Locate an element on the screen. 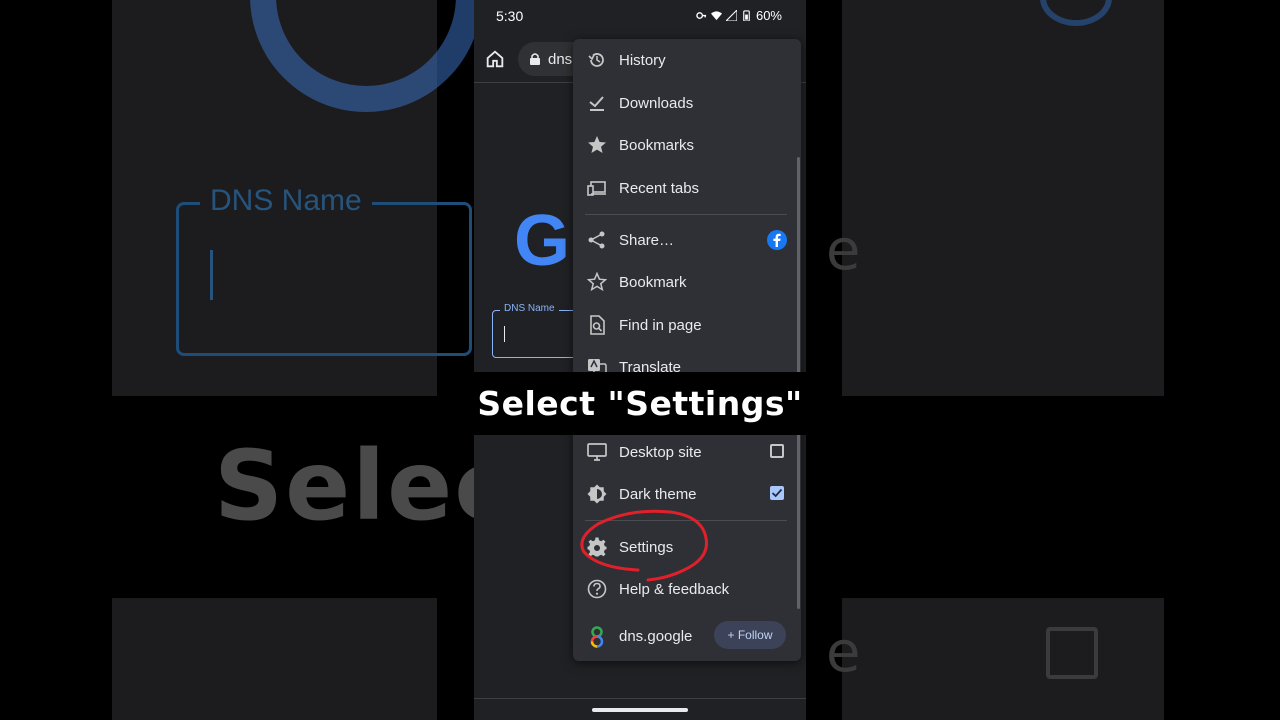 This screenshot has width=1280, height=720. gesture-handle is located at coordinates (640, 710).